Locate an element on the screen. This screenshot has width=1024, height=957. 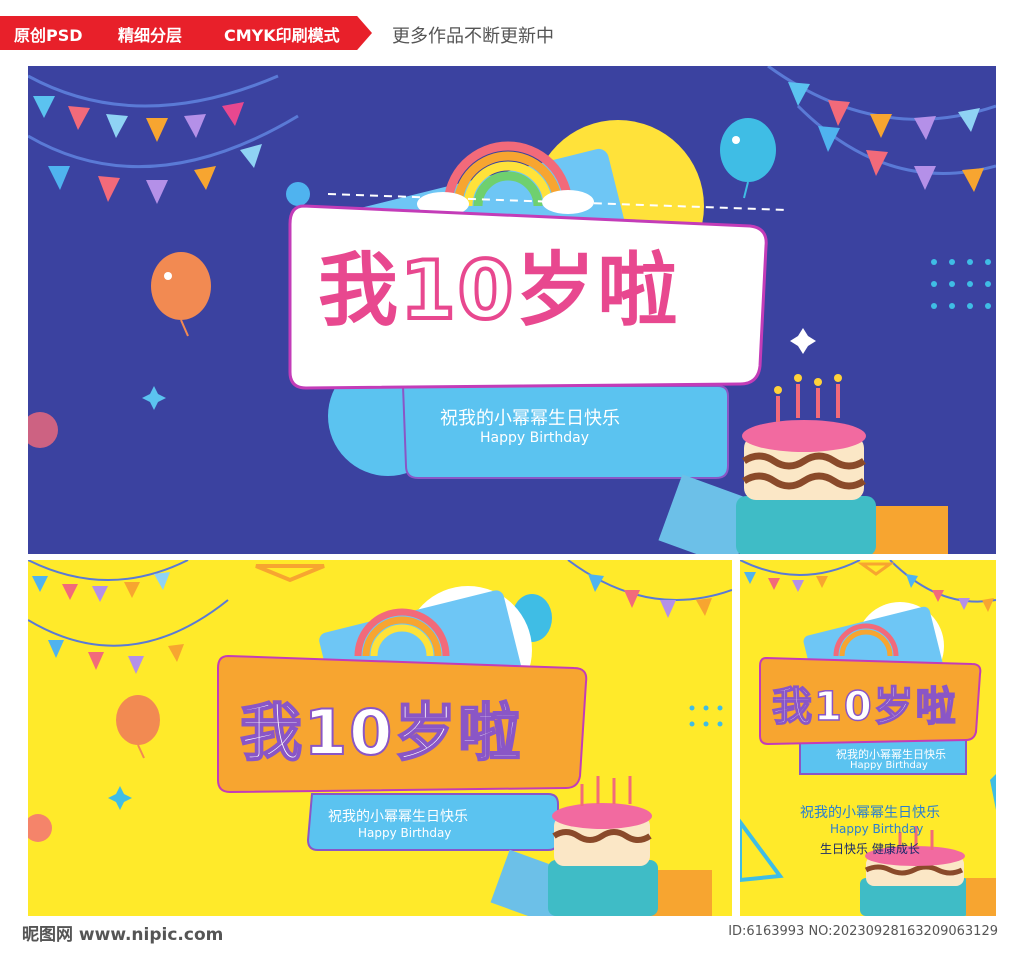
header-bar: 原创PSD 精细分层 CMYK印刷模式 更多作品不断更新中 is located at coordinates (512, 31).